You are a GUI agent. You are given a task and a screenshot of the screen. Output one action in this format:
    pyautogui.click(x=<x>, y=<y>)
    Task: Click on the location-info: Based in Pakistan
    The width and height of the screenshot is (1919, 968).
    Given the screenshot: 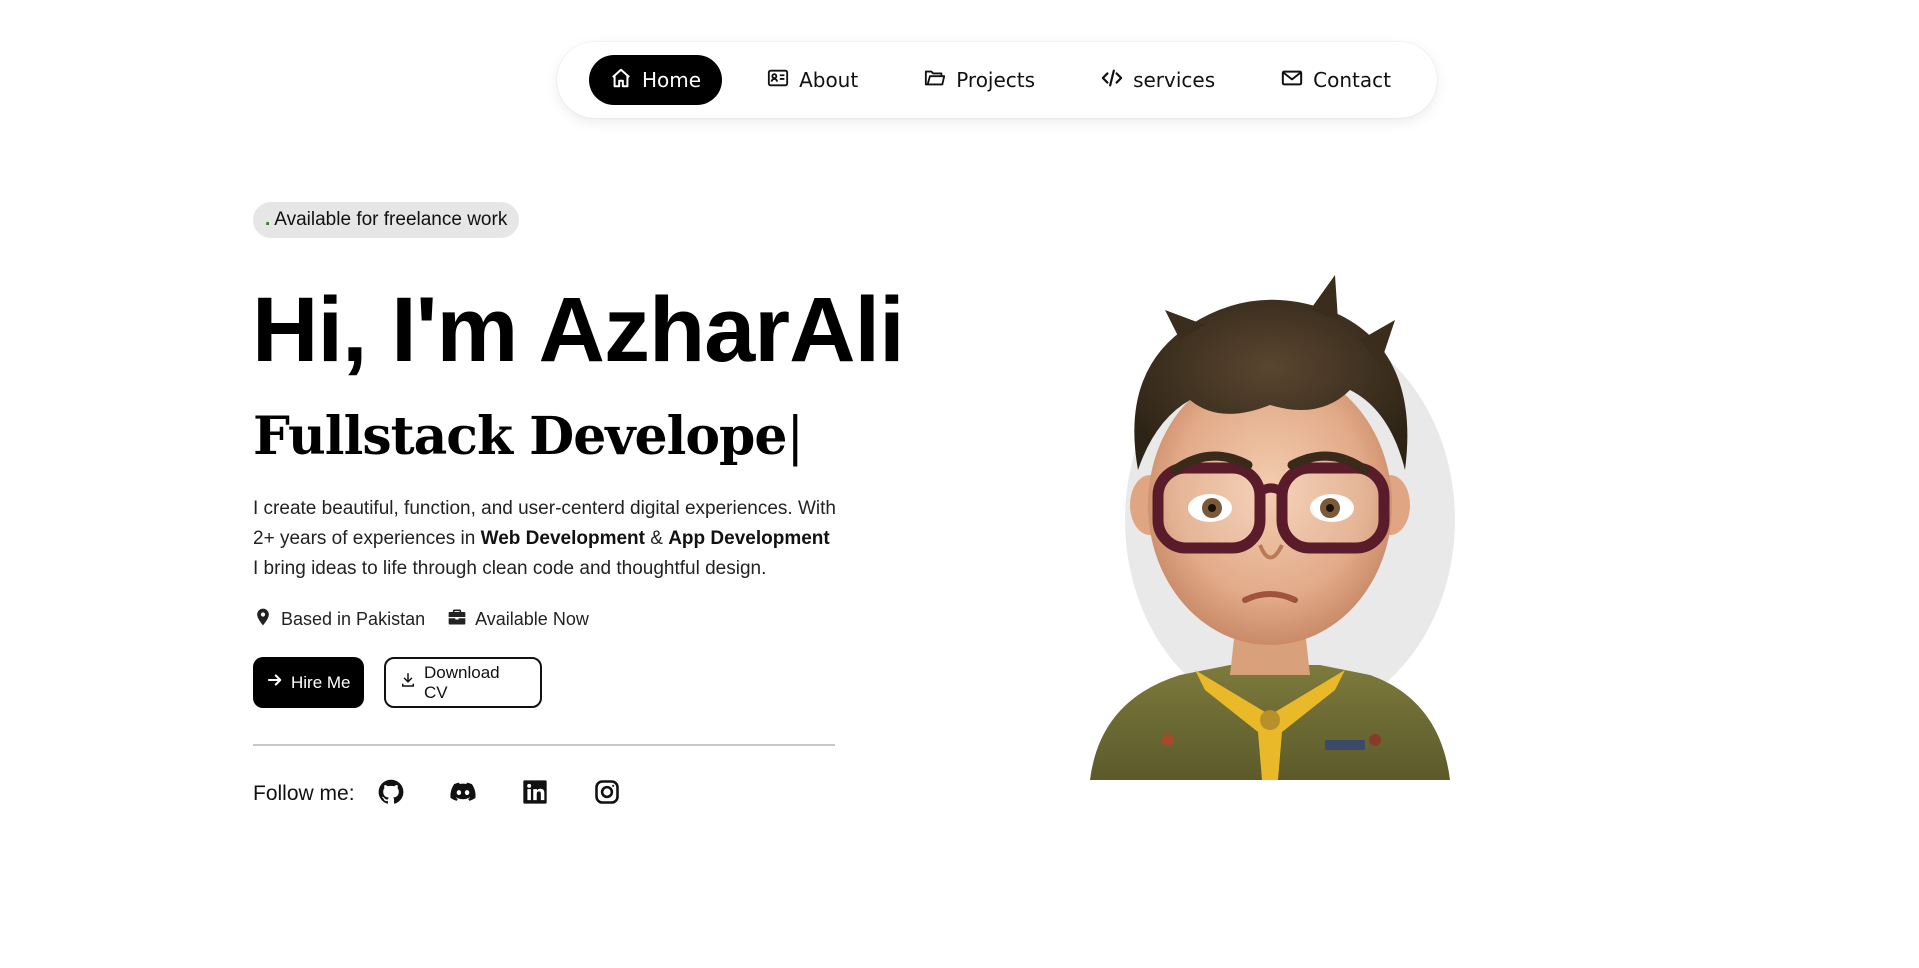 What is the action you would take?
    pyautogui.click(x=339, y=619)
    